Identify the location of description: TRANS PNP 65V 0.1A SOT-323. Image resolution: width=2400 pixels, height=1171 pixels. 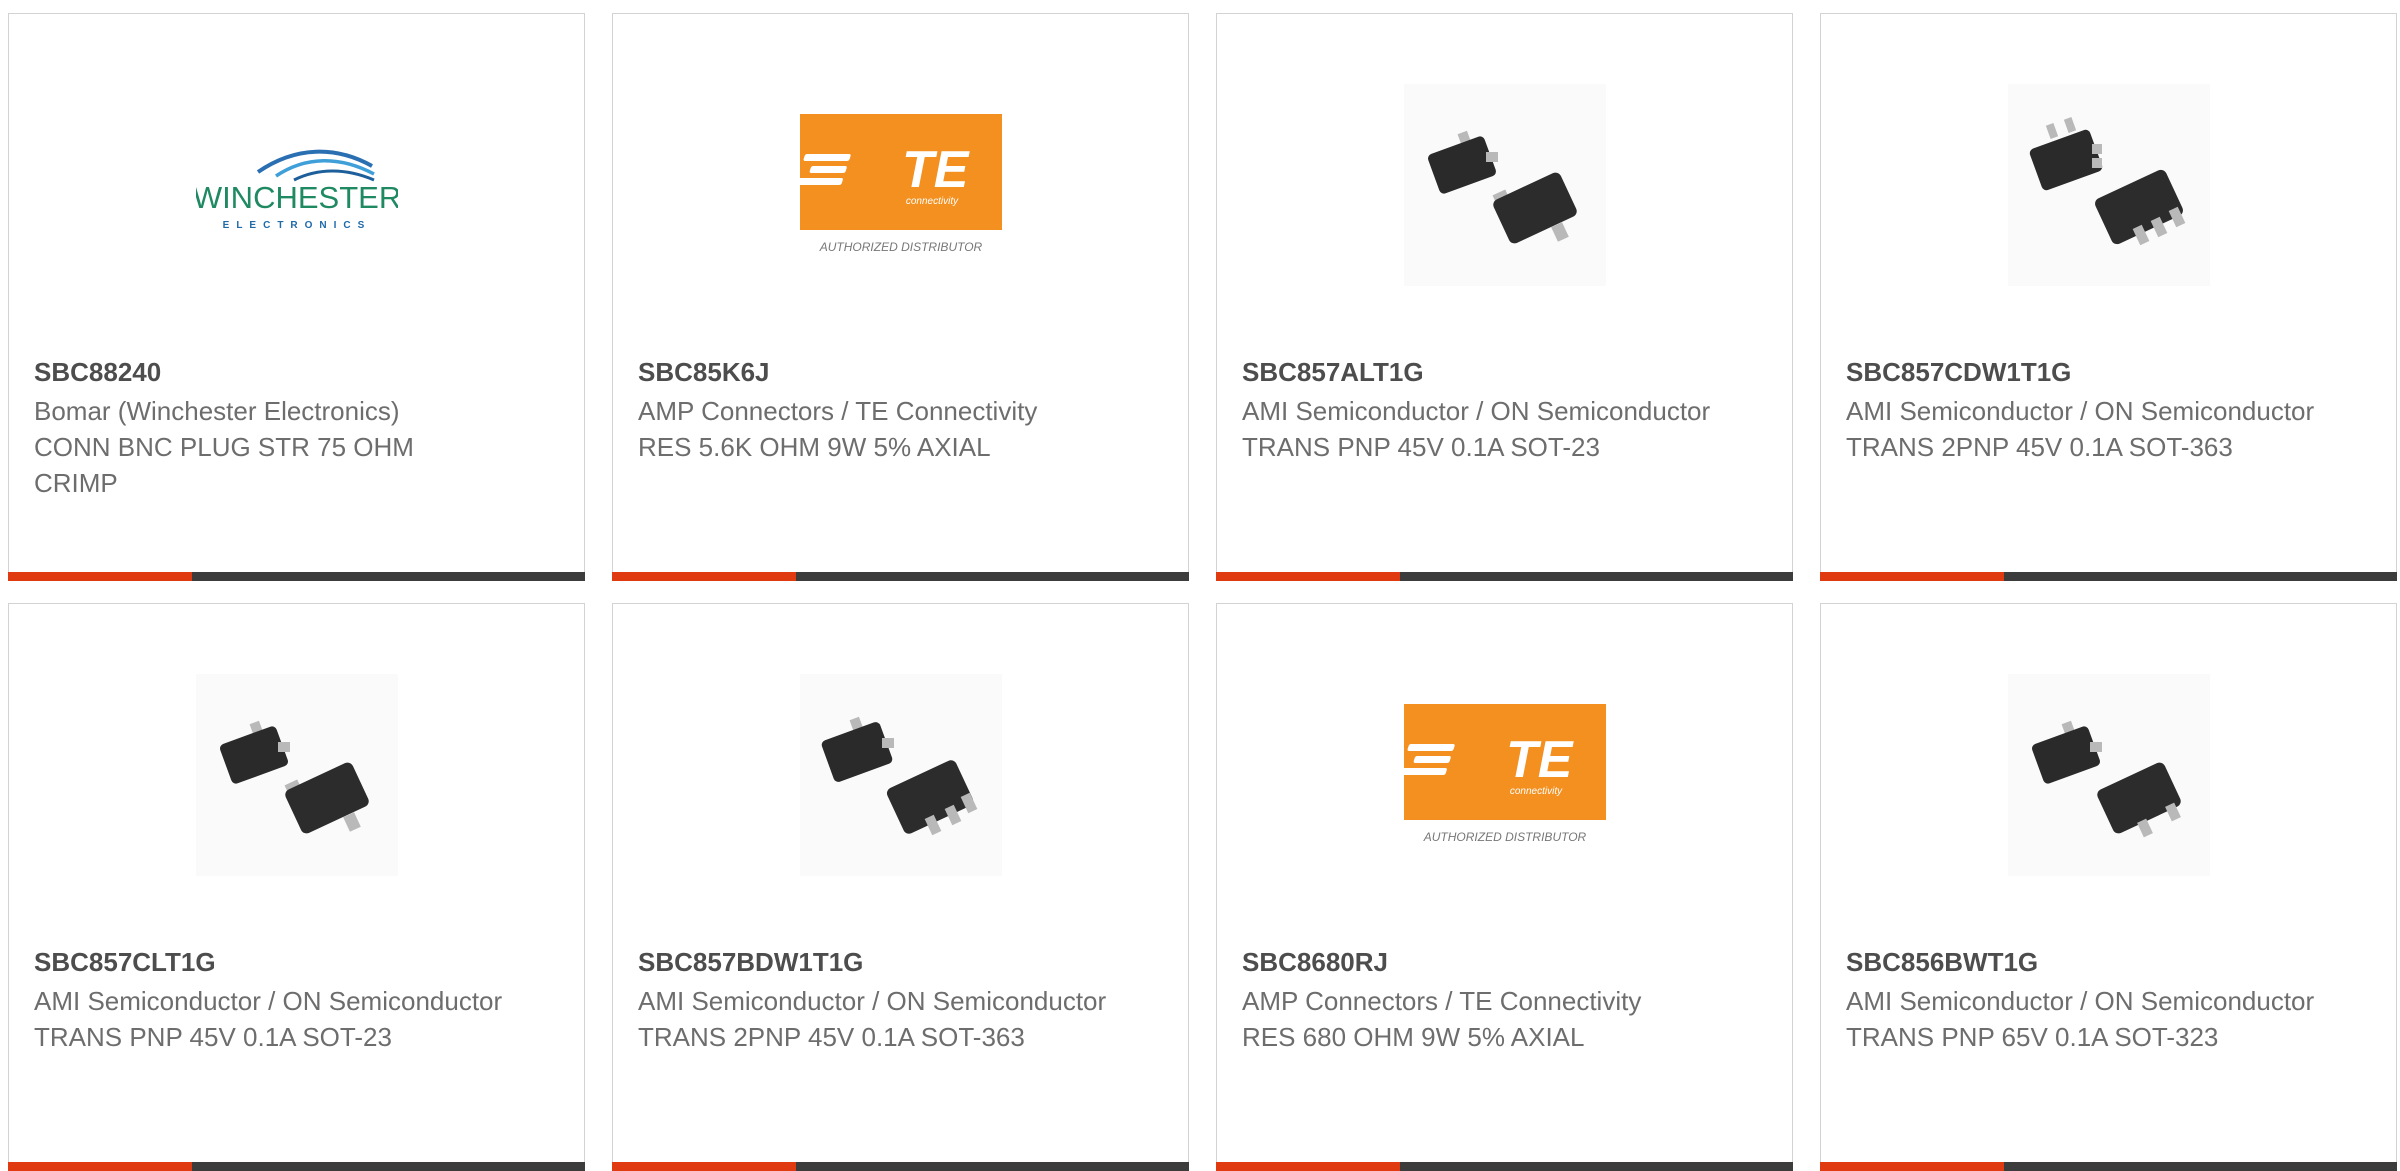
(2032, 1037).